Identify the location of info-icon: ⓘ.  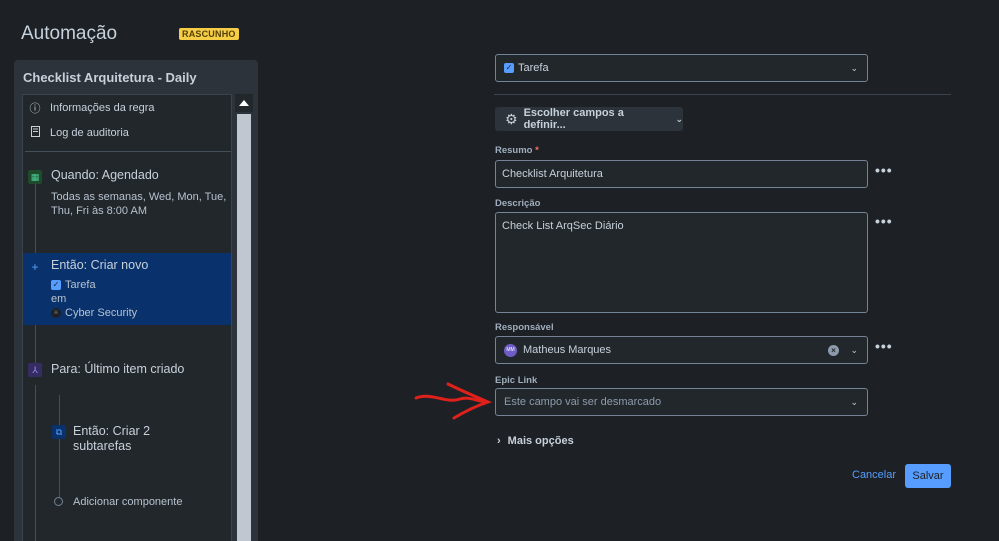
(35, 109).